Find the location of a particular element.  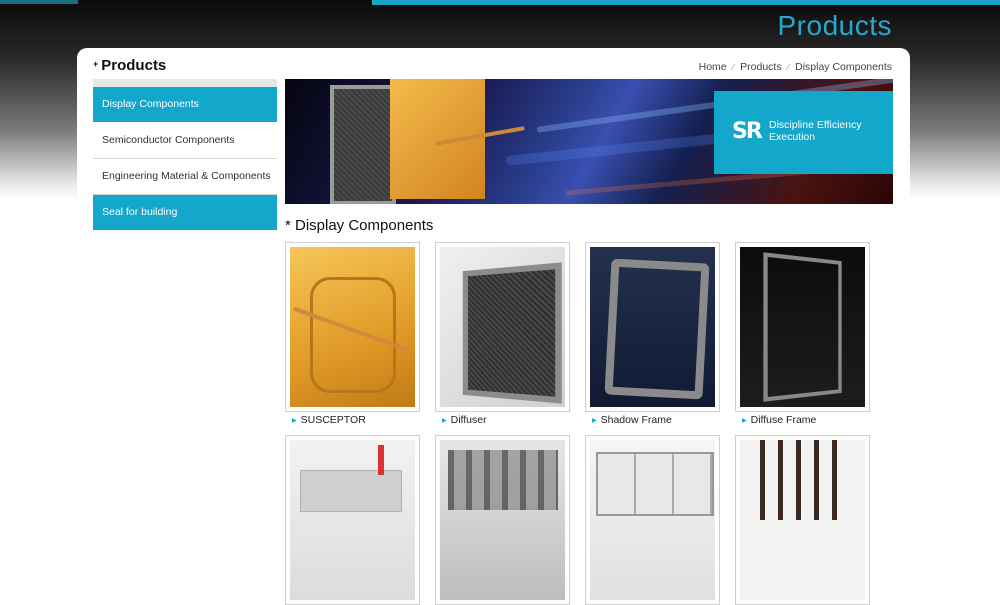

header-accent-line-left is located at coordinates (39, 2).